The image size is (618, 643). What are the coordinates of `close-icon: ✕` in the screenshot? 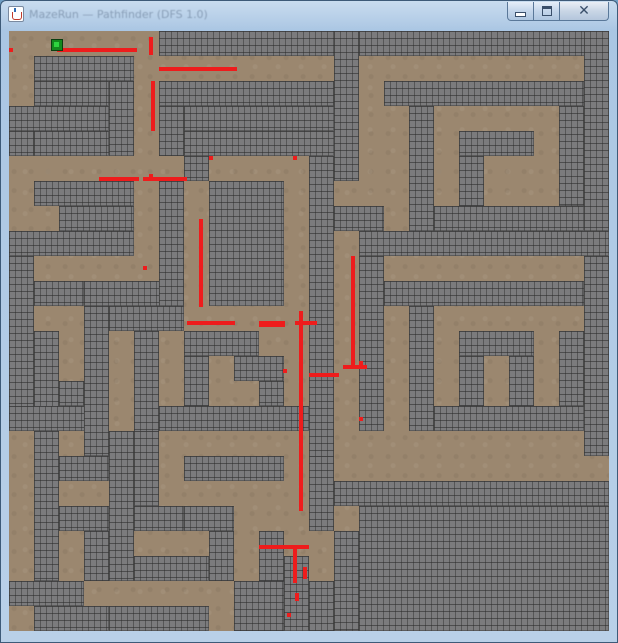 It's located at (584, 11).